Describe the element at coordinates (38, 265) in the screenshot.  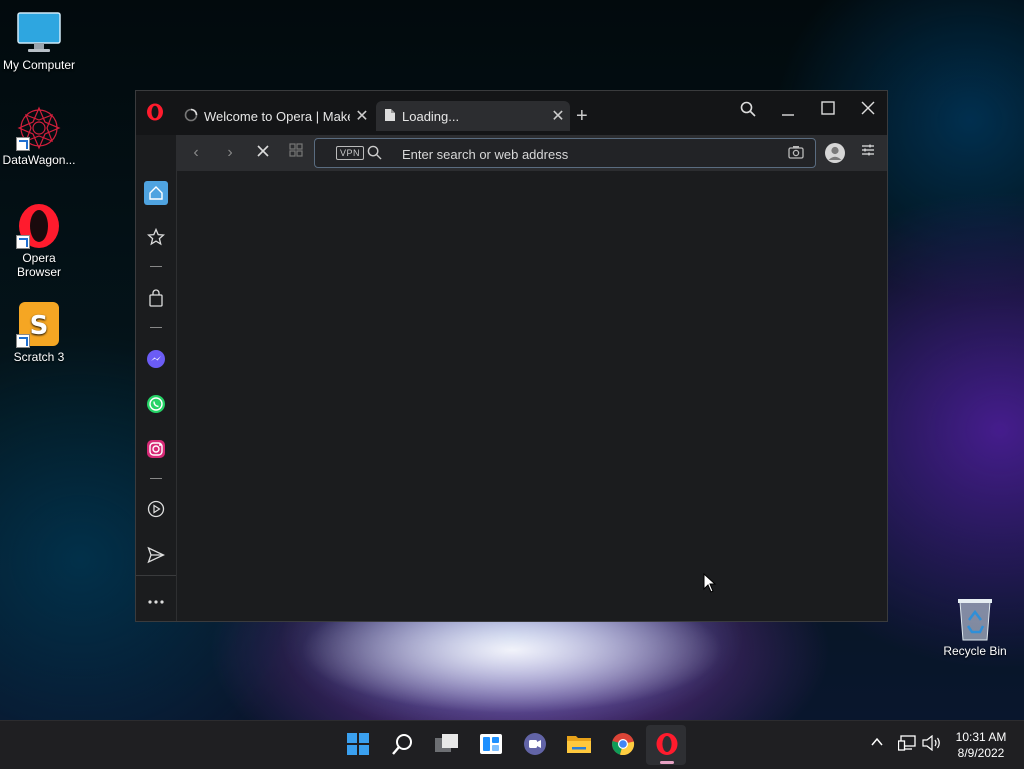
I see `desktop-icon-label: Opera Browser` at that location.